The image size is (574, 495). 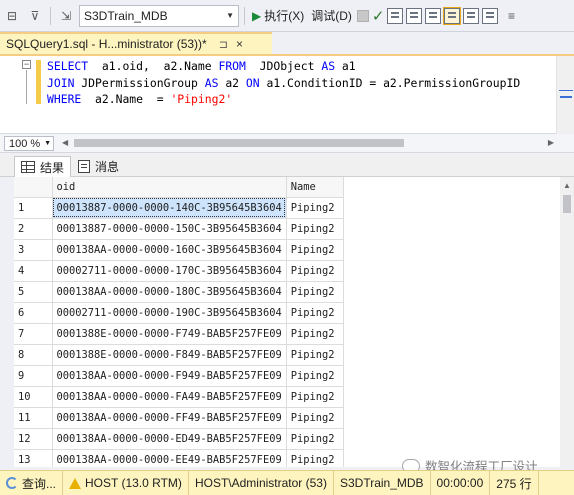 What do you see at coordinates (169, 250) in the screenshot?
I see `cell-oid: 000138AA-0000-0000-160C-3B95645B3604` at bounding box center [169, 250].